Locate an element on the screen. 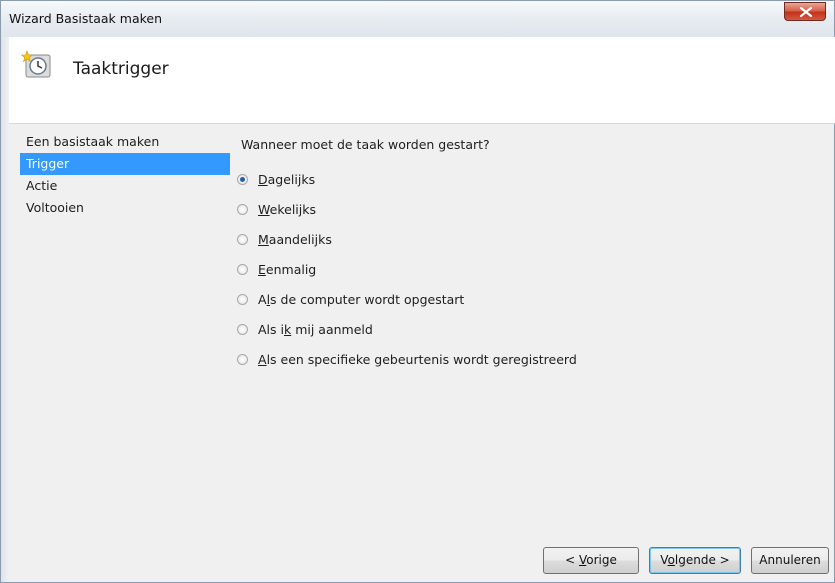 This screenshot has height=583, width=835. window-title: Wizard Basistaak maken is located at coordinates (86, 18).